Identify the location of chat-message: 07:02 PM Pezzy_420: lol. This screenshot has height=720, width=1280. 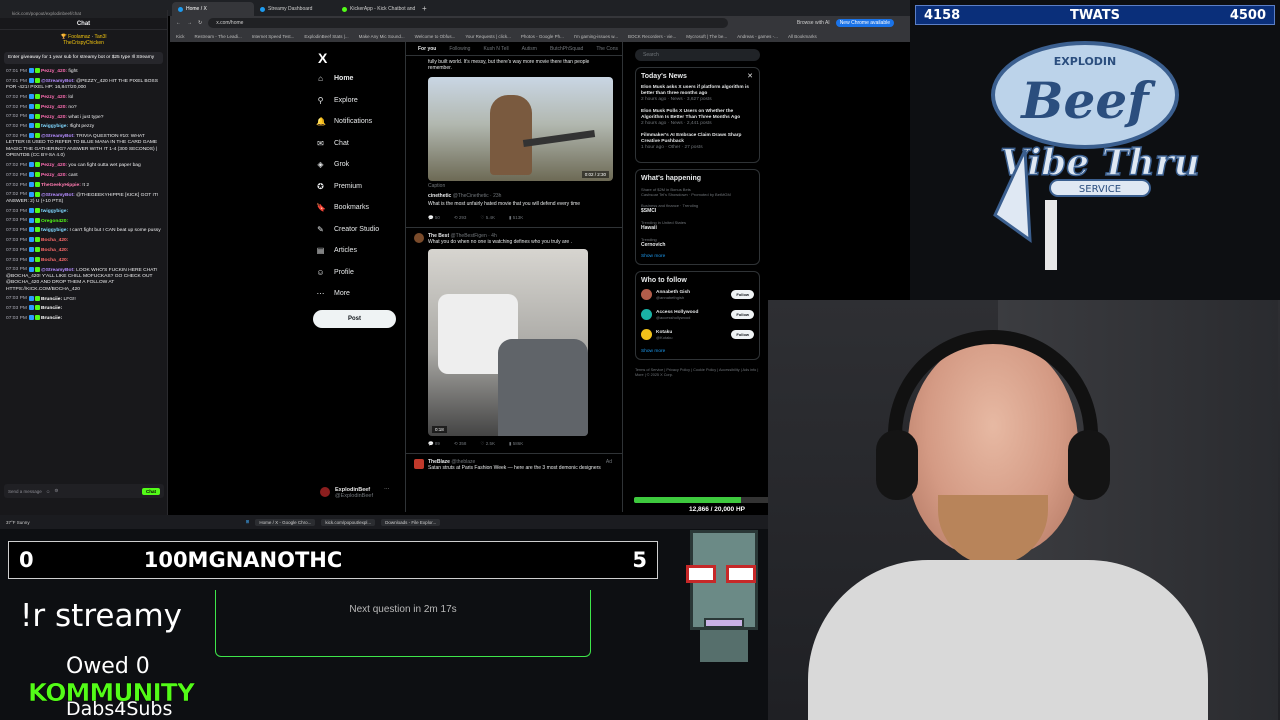
(83, 97).